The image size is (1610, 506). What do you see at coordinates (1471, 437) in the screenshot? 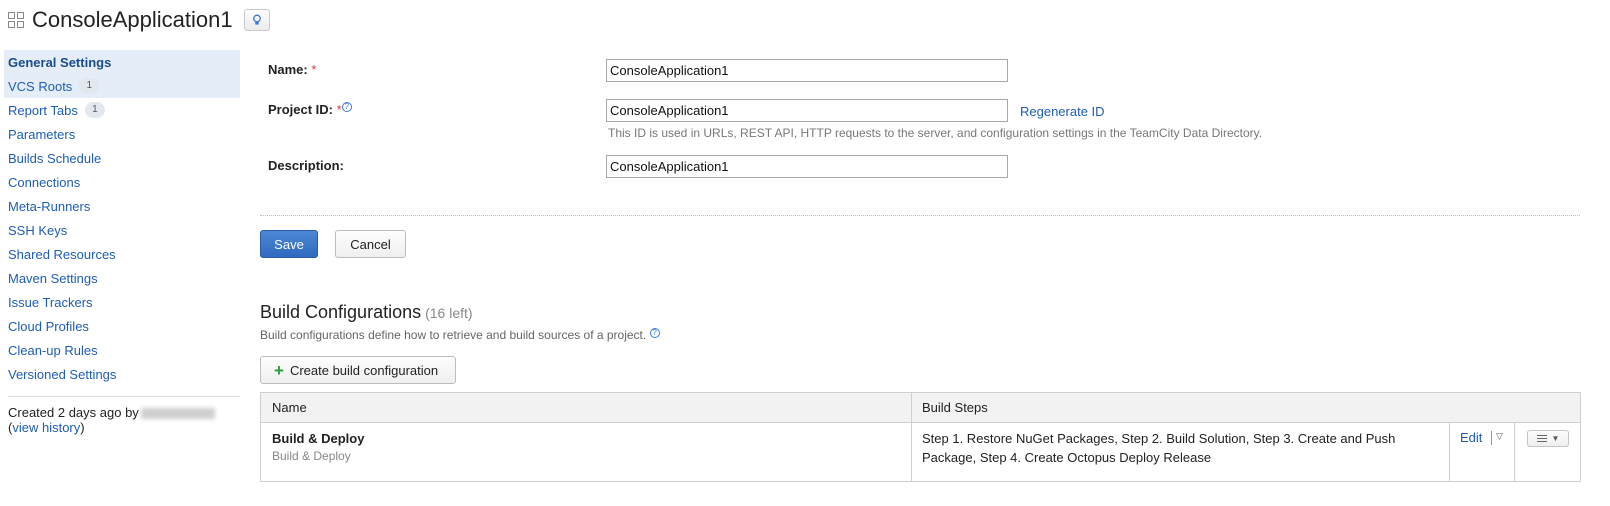
I see `edit-link: Edit` at bounding box center [1471, 437].